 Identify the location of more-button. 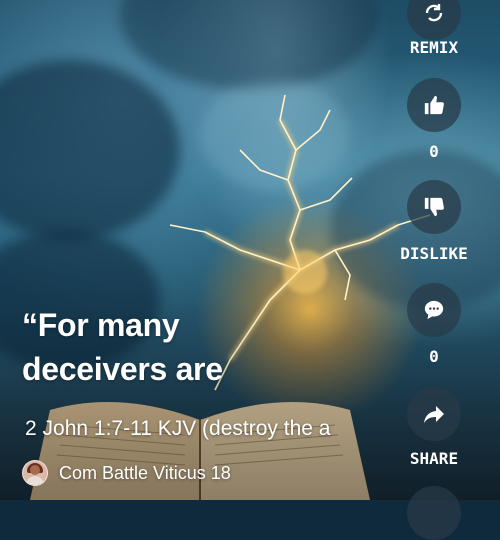
(434, 513).